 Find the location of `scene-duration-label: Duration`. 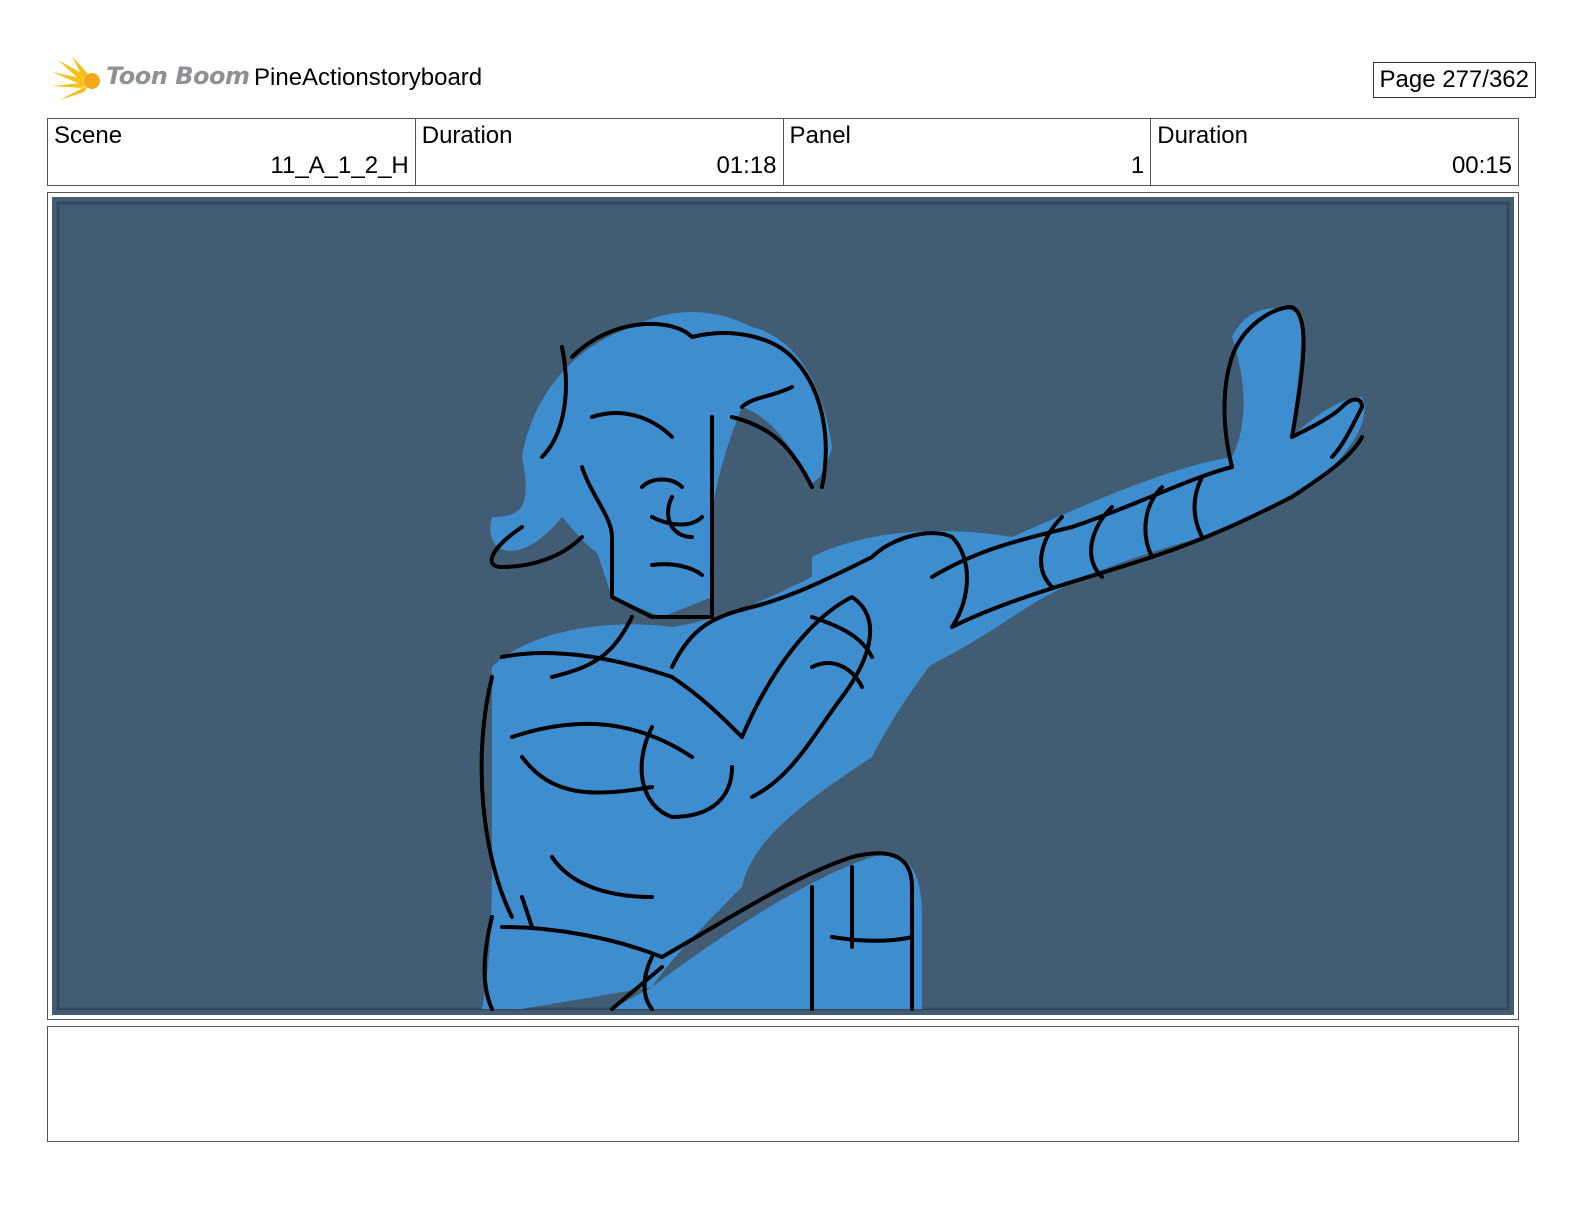

scene-duration-label: Duration is located at coordinates (467, 135).